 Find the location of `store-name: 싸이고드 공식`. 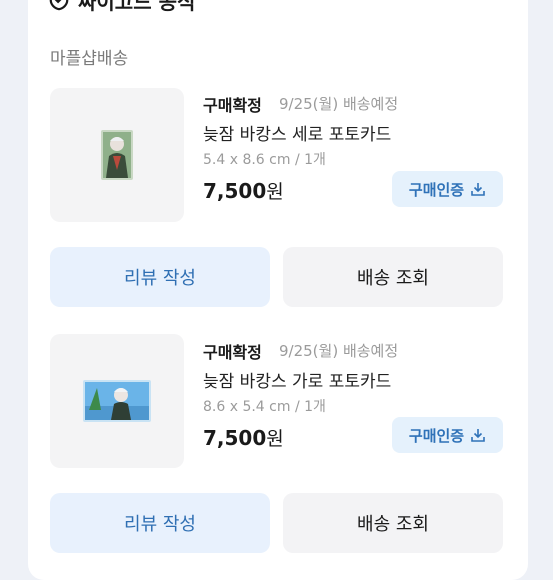

store-name: 싸이고드 공식 is located at coordinates (137, 7).